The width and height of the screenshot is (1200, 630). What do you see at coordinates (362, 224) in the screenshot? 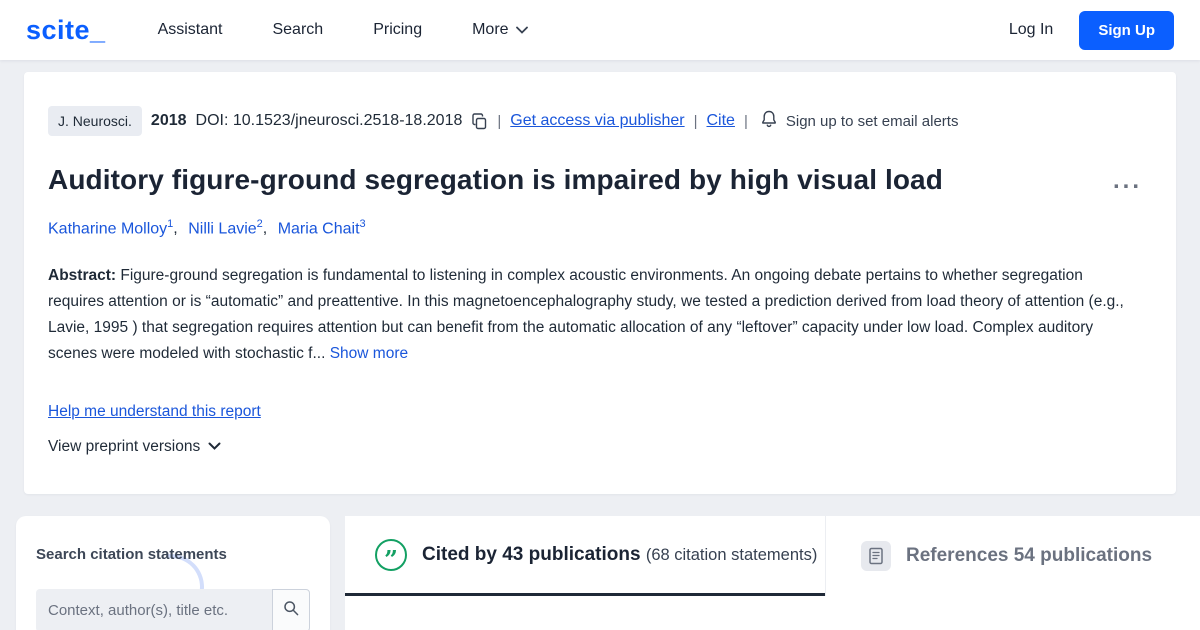
I see `author-affiliation-sup: 3` at bounding box center [362, 224].